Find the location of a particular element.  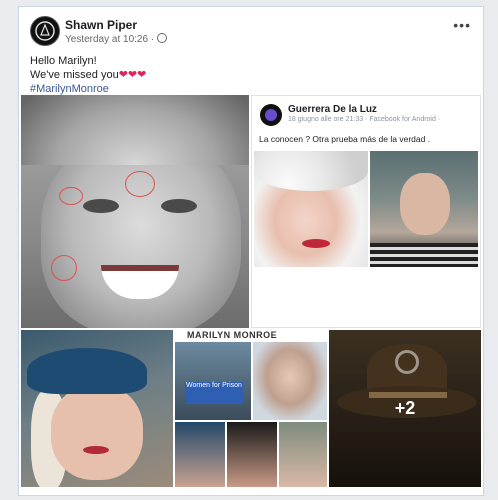

avatar-logo-icon is located at coordinates (45, 31).